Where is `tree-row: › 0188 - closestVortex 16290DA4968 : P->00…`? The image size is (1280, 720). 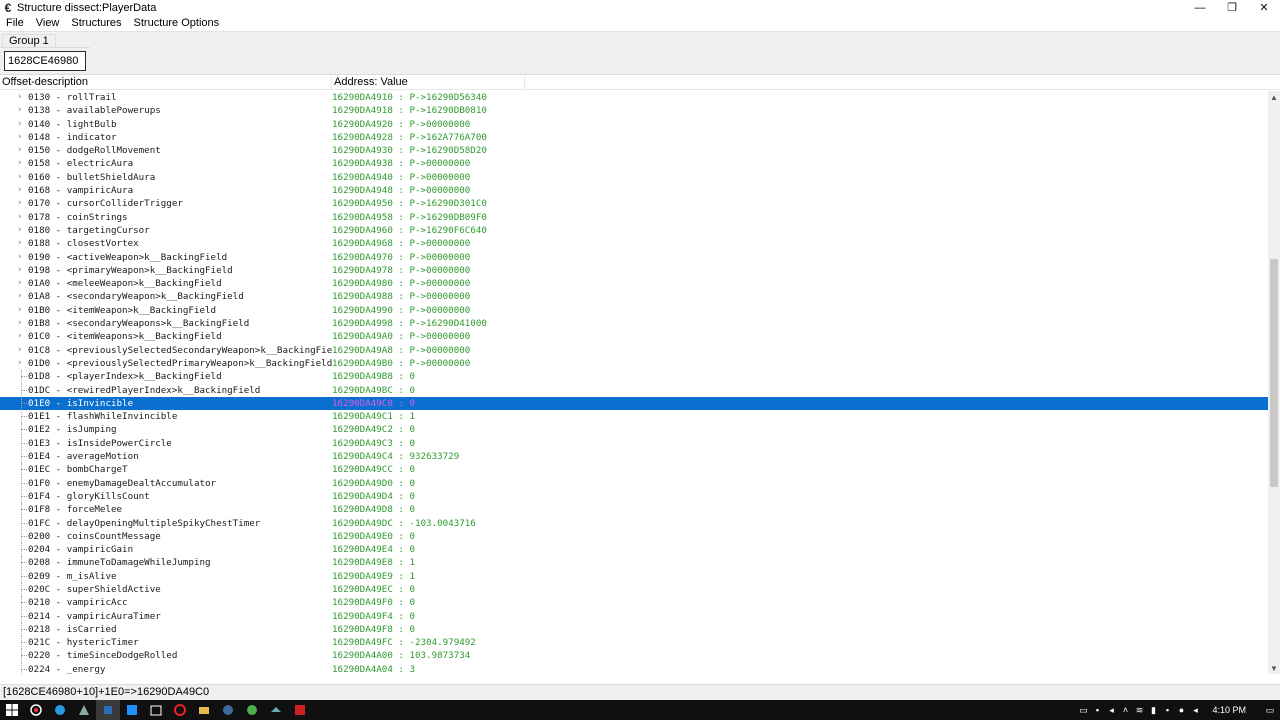 tree-row: › 0188 - closestVortex 16290DA4968 : P->00… is located at coordinates (634, 243).